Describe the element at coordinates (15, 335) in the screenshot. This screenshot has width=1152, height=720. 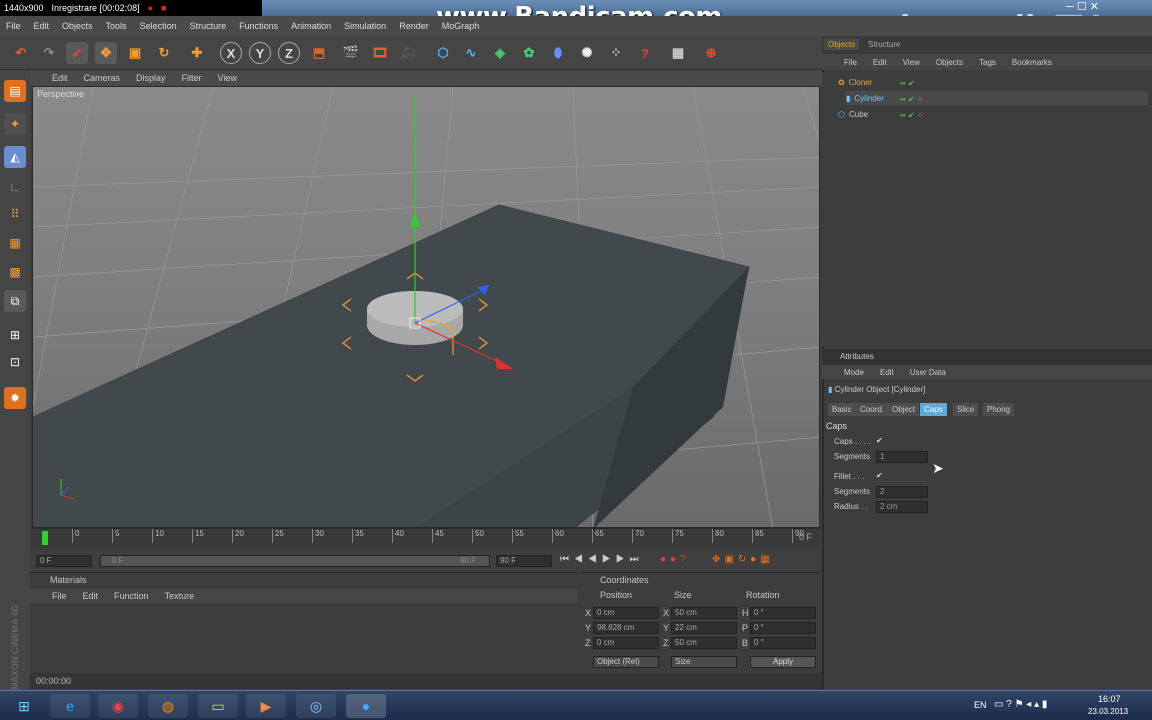
I see `snap-icon: ⊞` at that location.